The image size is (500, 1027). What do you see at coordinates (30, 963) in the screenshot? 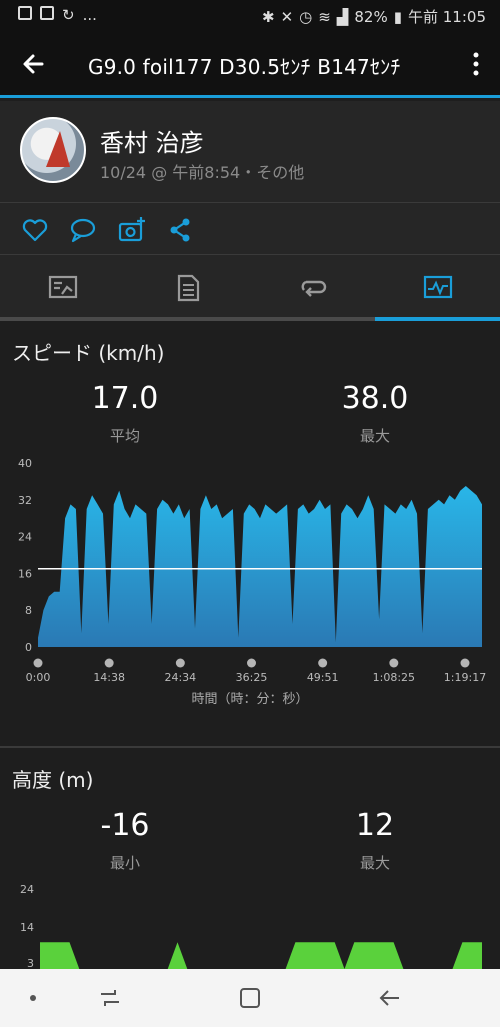
I see `y-tick-label: 3` at bounding box center [30, 963].